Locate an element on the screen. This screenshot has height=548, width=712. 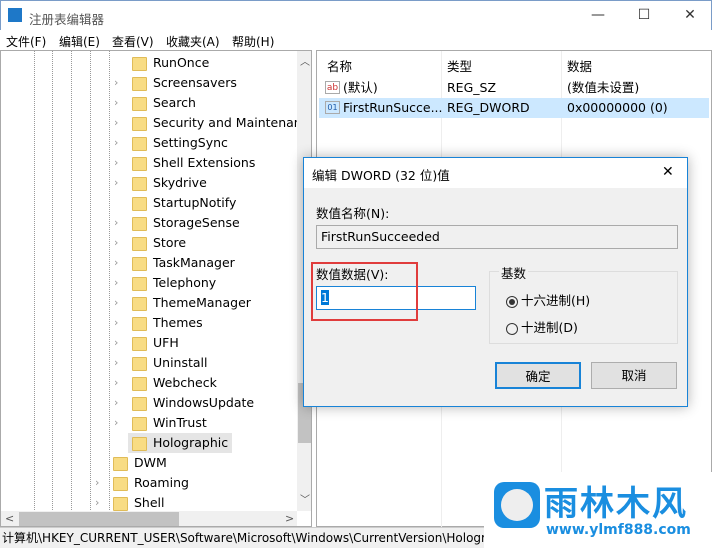
tree-item: › Roaming is located at coordinates (144, 483).